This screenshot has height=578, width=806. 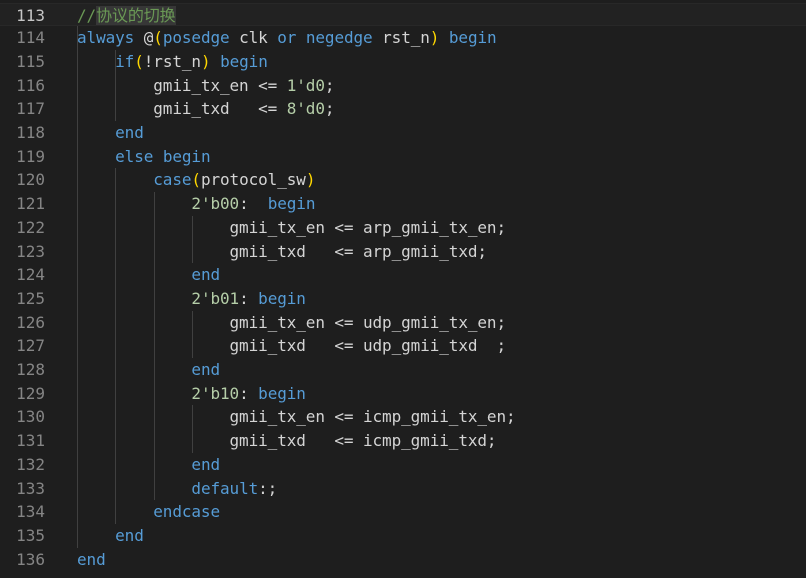 I want to click on code-text: gmii_txd <= arp_gmii_txd;, so click(x=282, y=252).